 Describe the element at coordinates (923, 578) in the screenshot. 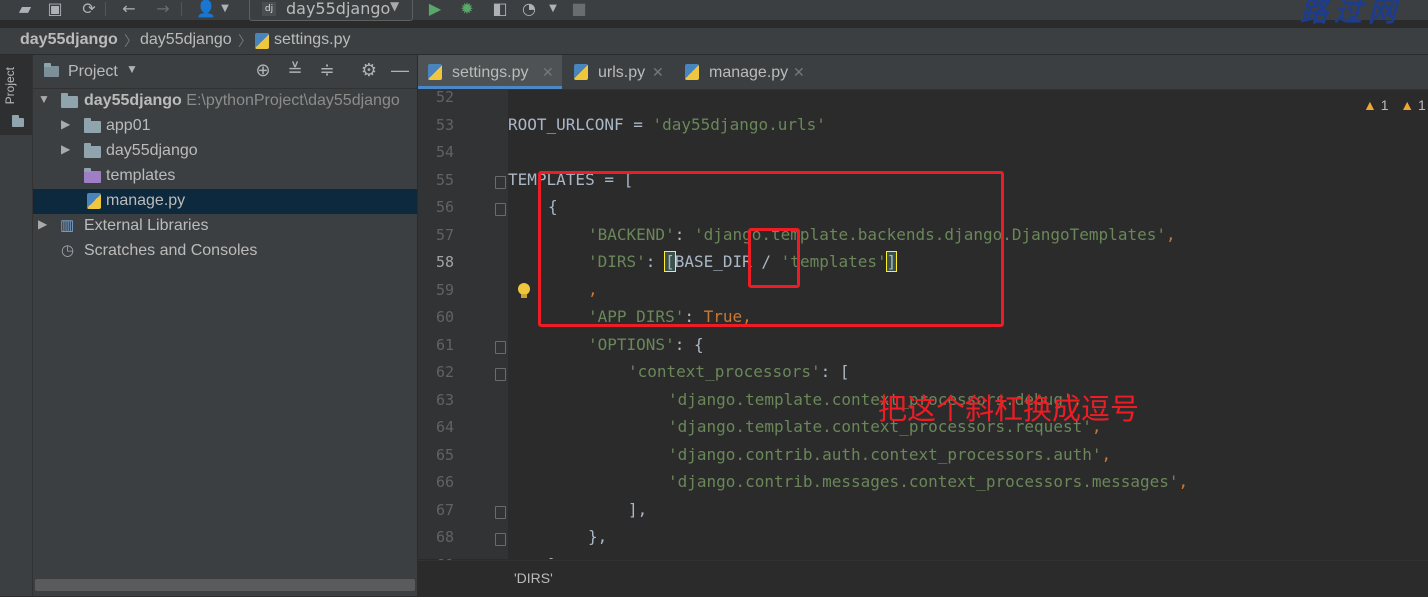

I see `editor-breadcrumb-status: 'DIRS'` at that location.